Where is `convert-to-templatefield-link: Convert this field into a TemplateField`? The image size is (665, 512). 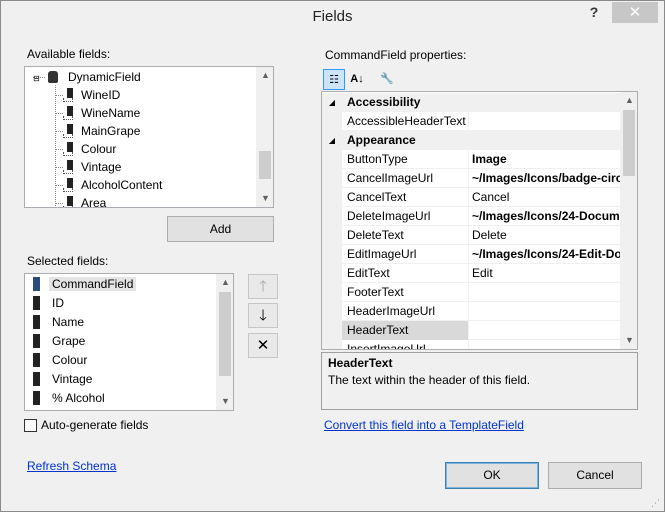
convert-to-templatefield-link: Convert this field into a TemplateField is located at coordinates (424, 425).